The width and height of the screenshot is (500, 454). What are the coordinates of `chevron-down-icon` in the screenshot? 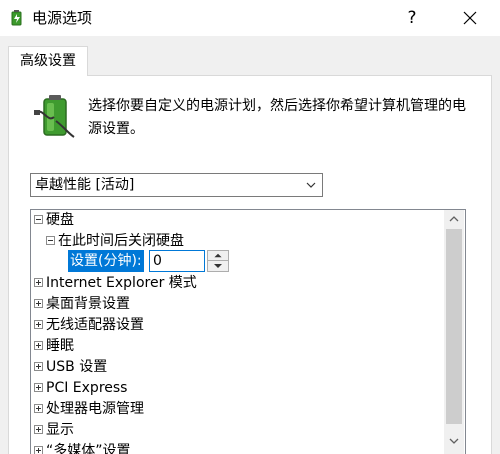 It's located at (311, 185).